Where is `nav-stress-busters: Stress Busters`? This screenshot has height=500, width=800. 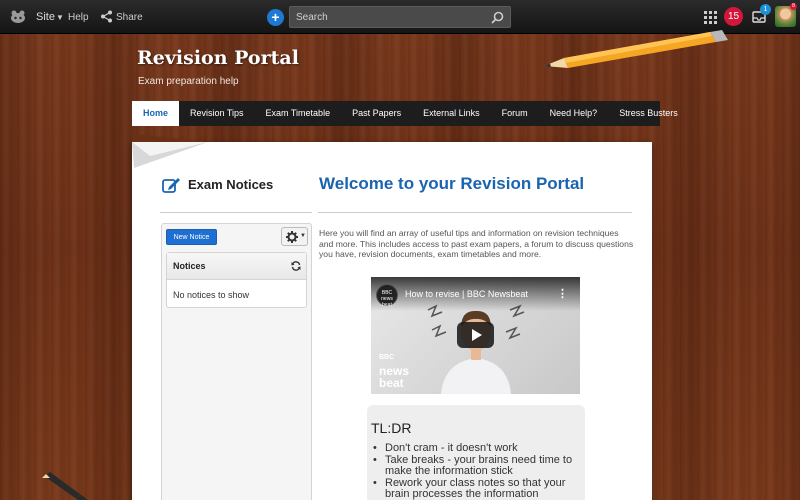 nav-stress-busters: Stress Busters is located at coordinates (648, 113).